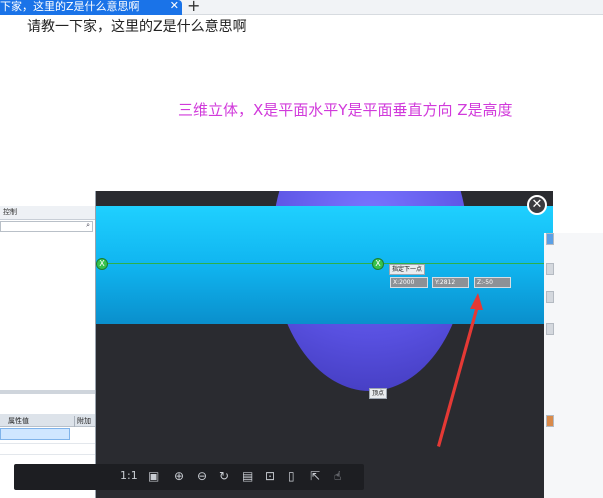 This screenshot has width=603, height=498. I want to click on save-icon: ▤, so click(247, 476).